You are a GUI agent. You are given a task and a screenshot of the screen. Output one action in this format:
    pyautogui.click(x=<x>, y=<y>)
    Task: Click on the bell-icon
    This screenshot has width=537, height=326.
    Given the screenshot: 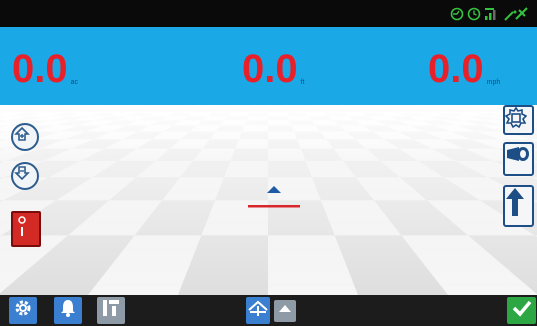 What is the action you would take?
    pyautogui.click(x=68, y=310)
    